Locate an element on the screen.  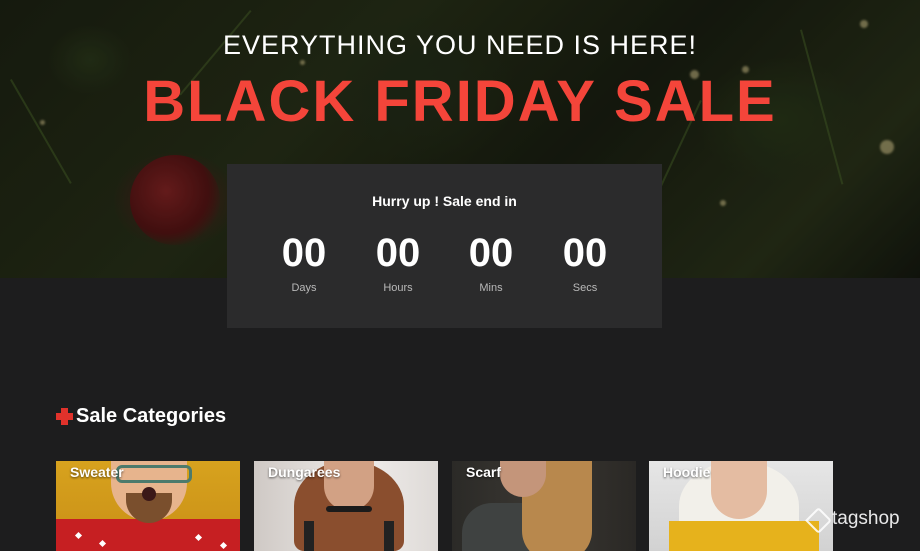
category-card-hoodie: Hoodie is located at coordinates (741, 506).